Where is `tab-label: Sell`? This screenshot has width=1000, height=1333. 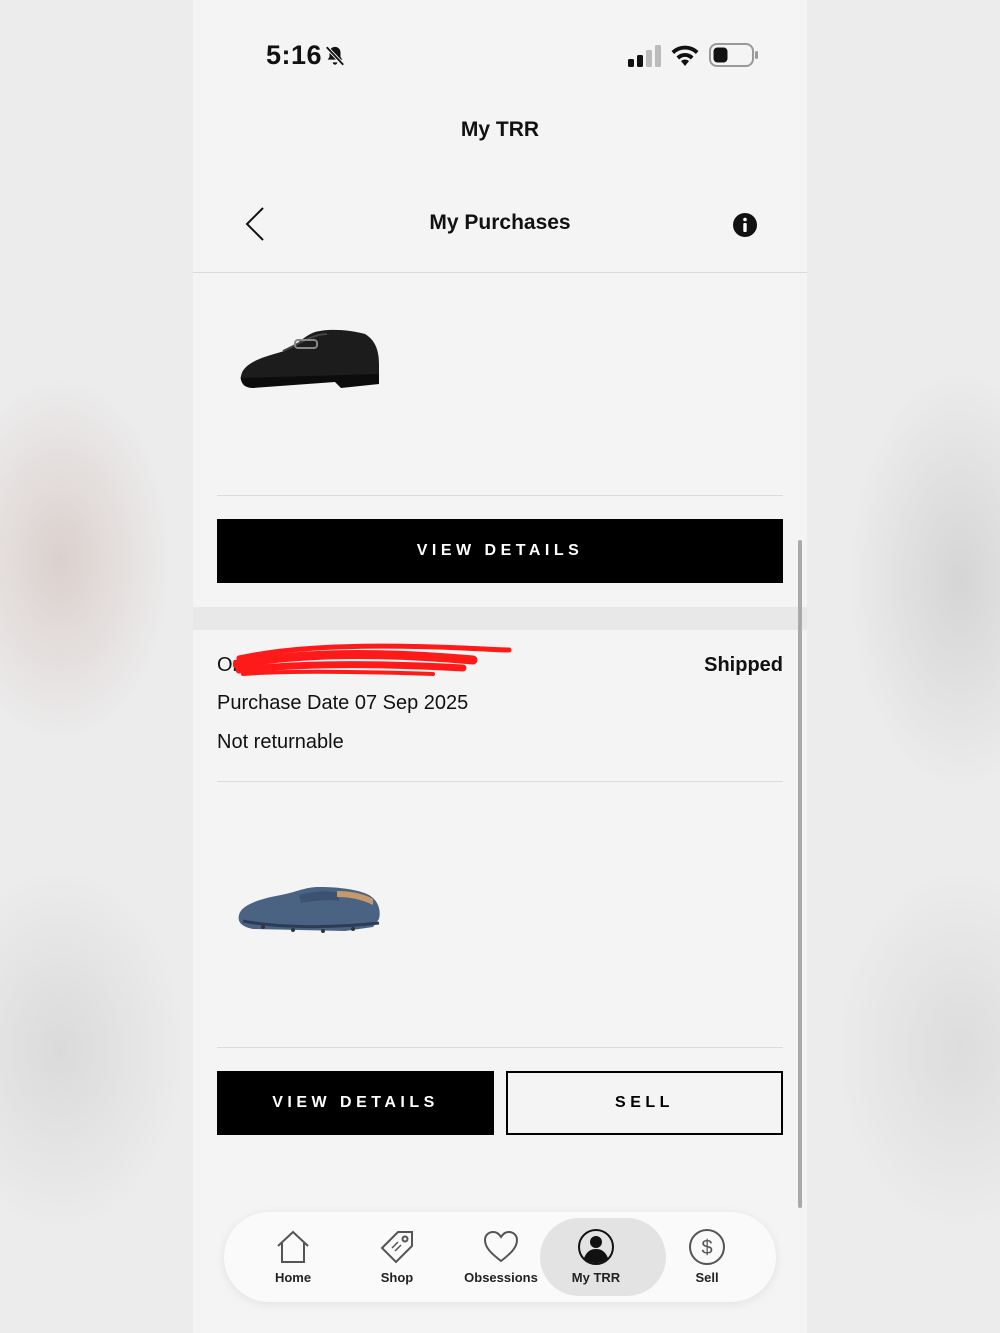 tab-label: Sell is located at coordinates (707, 1277).